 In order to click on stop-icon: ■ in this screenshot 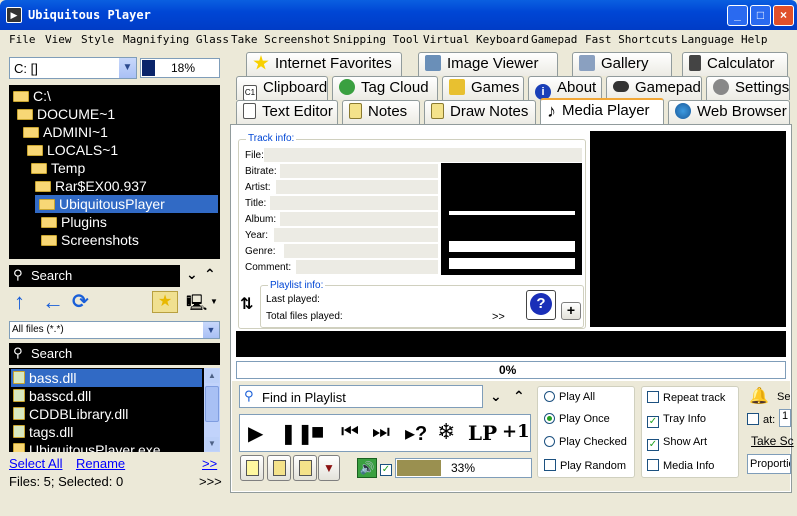, I will do `click(317, 432)`.